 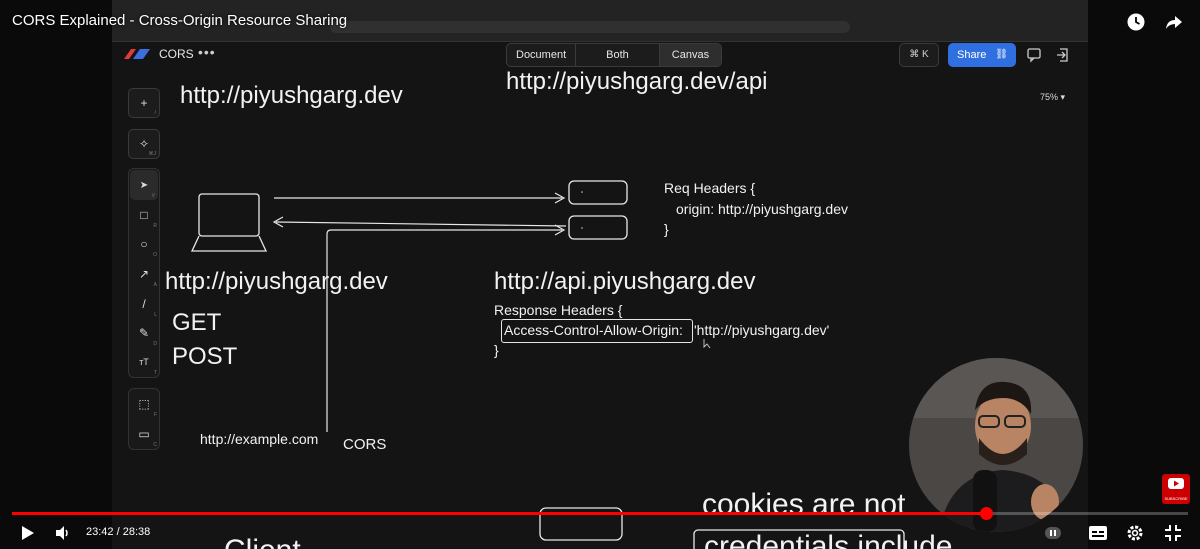 What do you see at coordinates (496, 350) in the screenshot?
I see `res-headers-close: }` at bounding box center [496, 350].